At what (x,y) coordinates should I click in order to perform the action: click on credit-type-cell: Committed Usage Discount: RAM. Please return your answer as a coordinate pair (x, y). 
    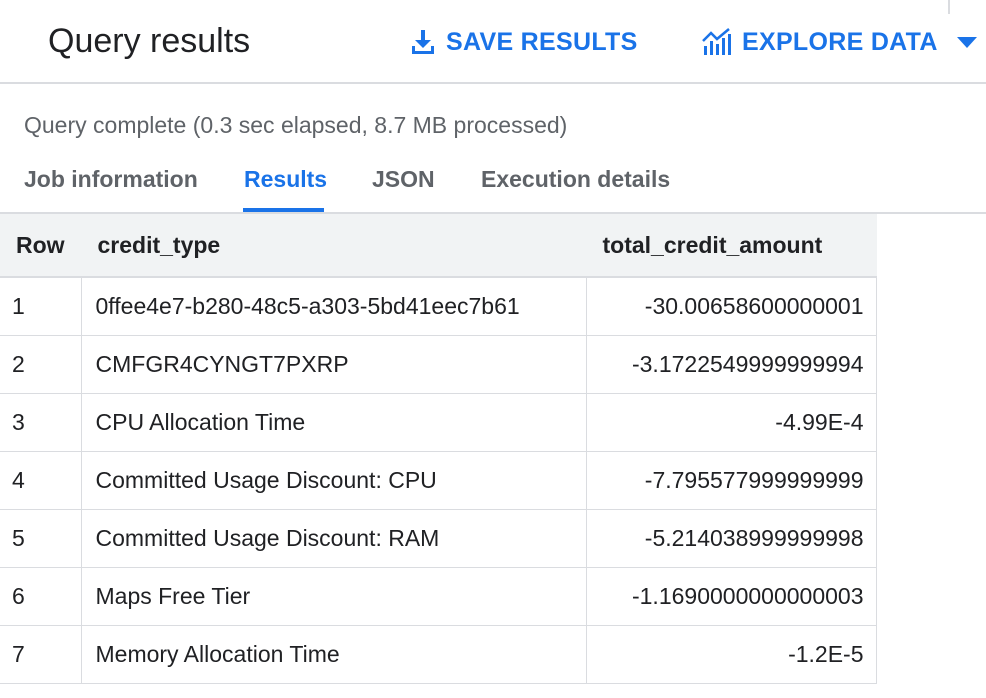
    Looking at the image, I should click on (334, 538).